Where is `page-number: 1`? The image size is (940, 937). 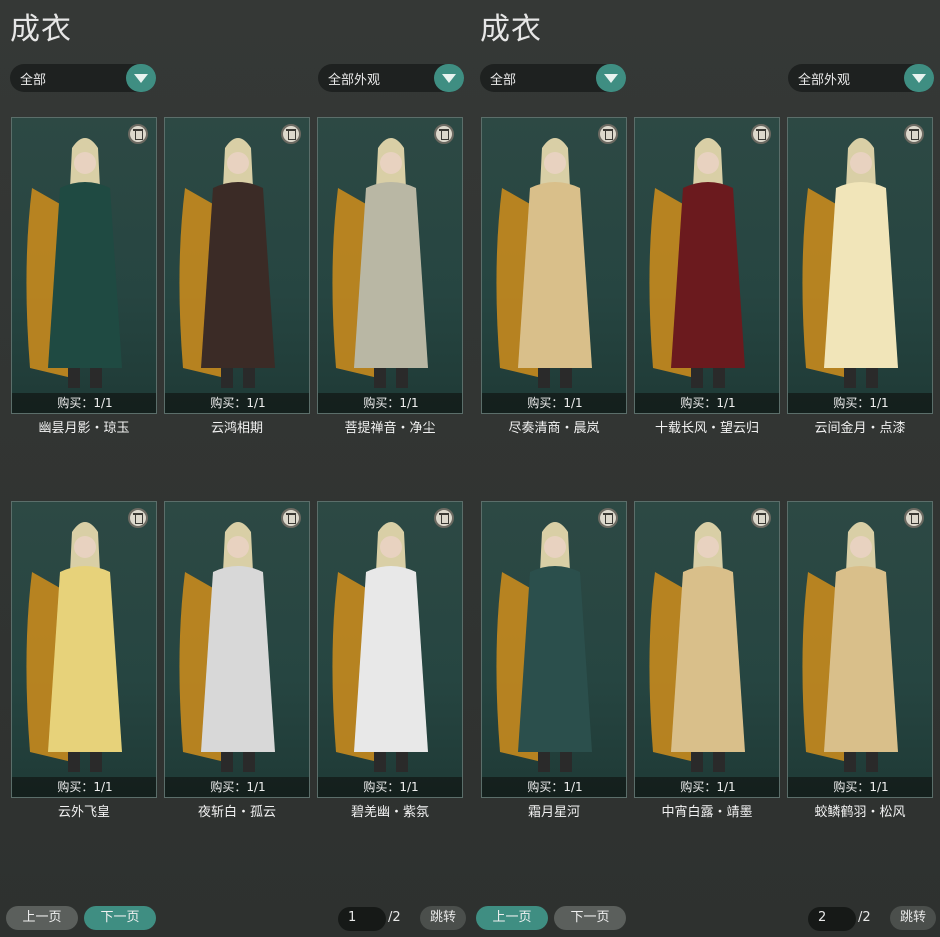
page-number: 1 is located at coordinates (352, 917).